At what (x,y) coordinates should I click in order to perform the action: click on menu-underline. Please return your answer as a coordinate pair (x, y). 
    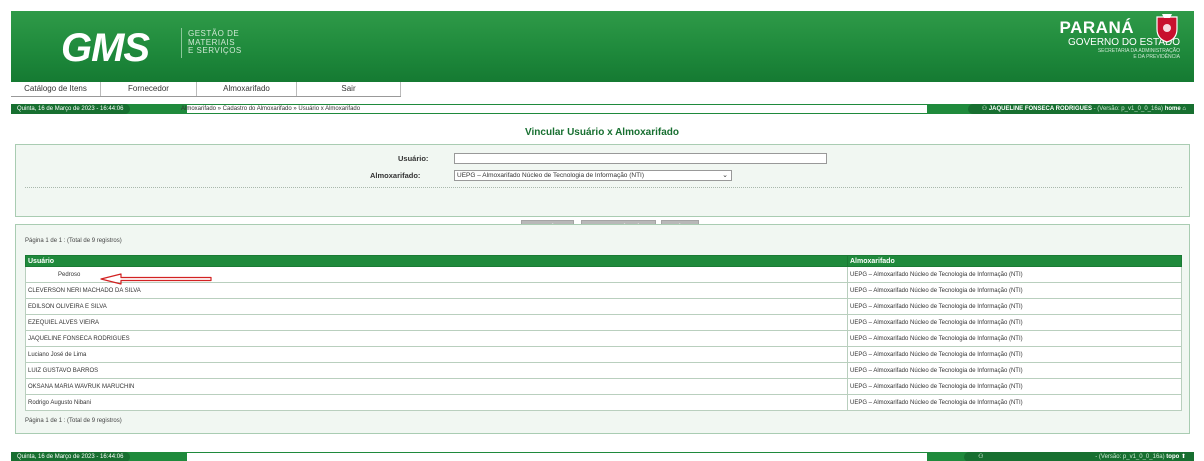
    Looking at the image, I should click on (206, 96).